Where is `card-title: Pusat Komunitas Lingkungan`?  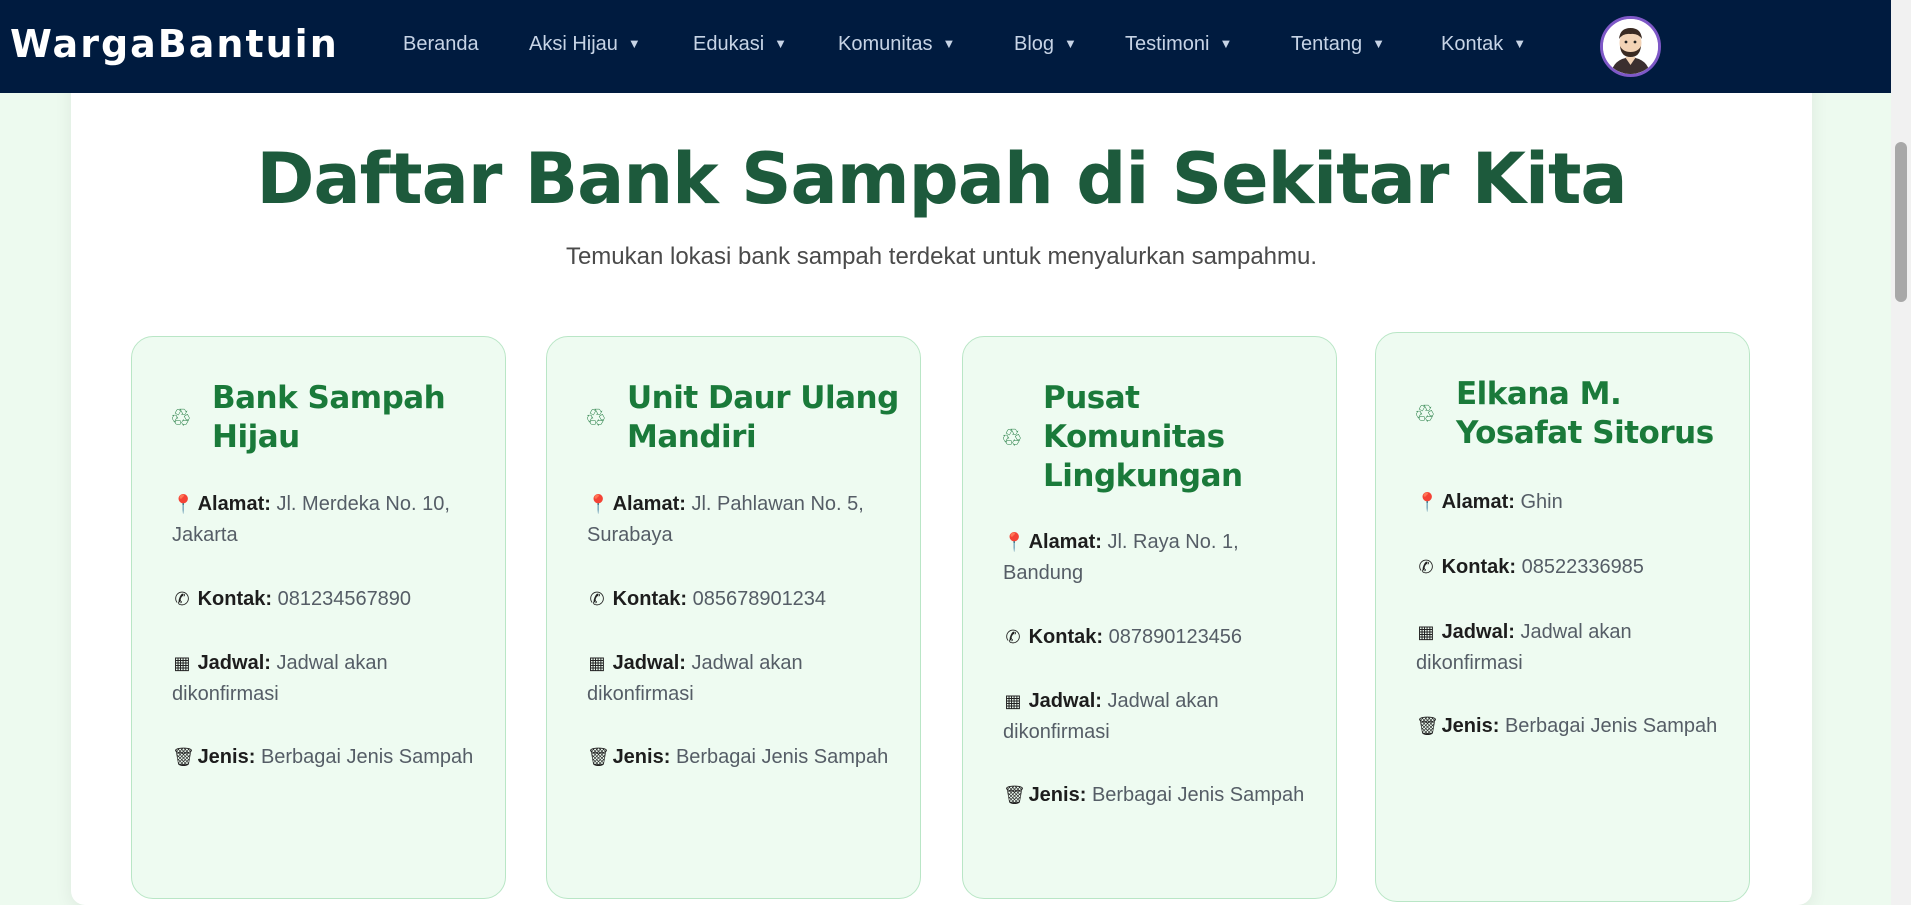 card-title: Pusat Komunitas Lingkungan is located at coordinates (1143, 437).